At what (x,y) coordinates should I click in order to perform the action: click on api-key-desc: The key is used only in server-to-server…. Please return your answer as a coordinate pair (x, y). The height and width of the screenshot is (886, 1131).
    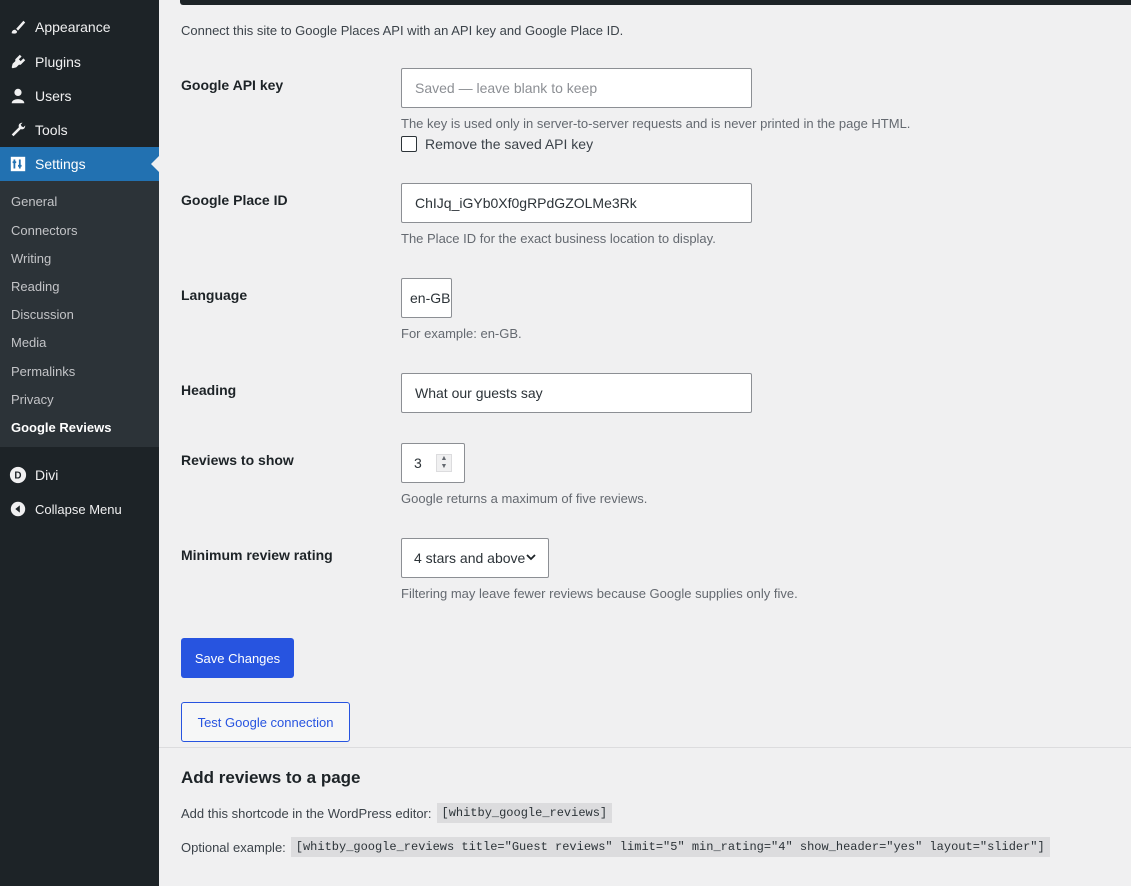
    Looking at the image, I should click on (656, 123).